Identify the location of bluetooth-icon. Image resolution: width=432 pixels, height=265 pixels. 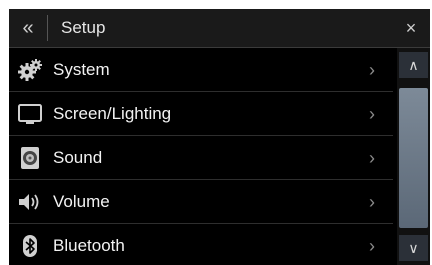
(30, 246).